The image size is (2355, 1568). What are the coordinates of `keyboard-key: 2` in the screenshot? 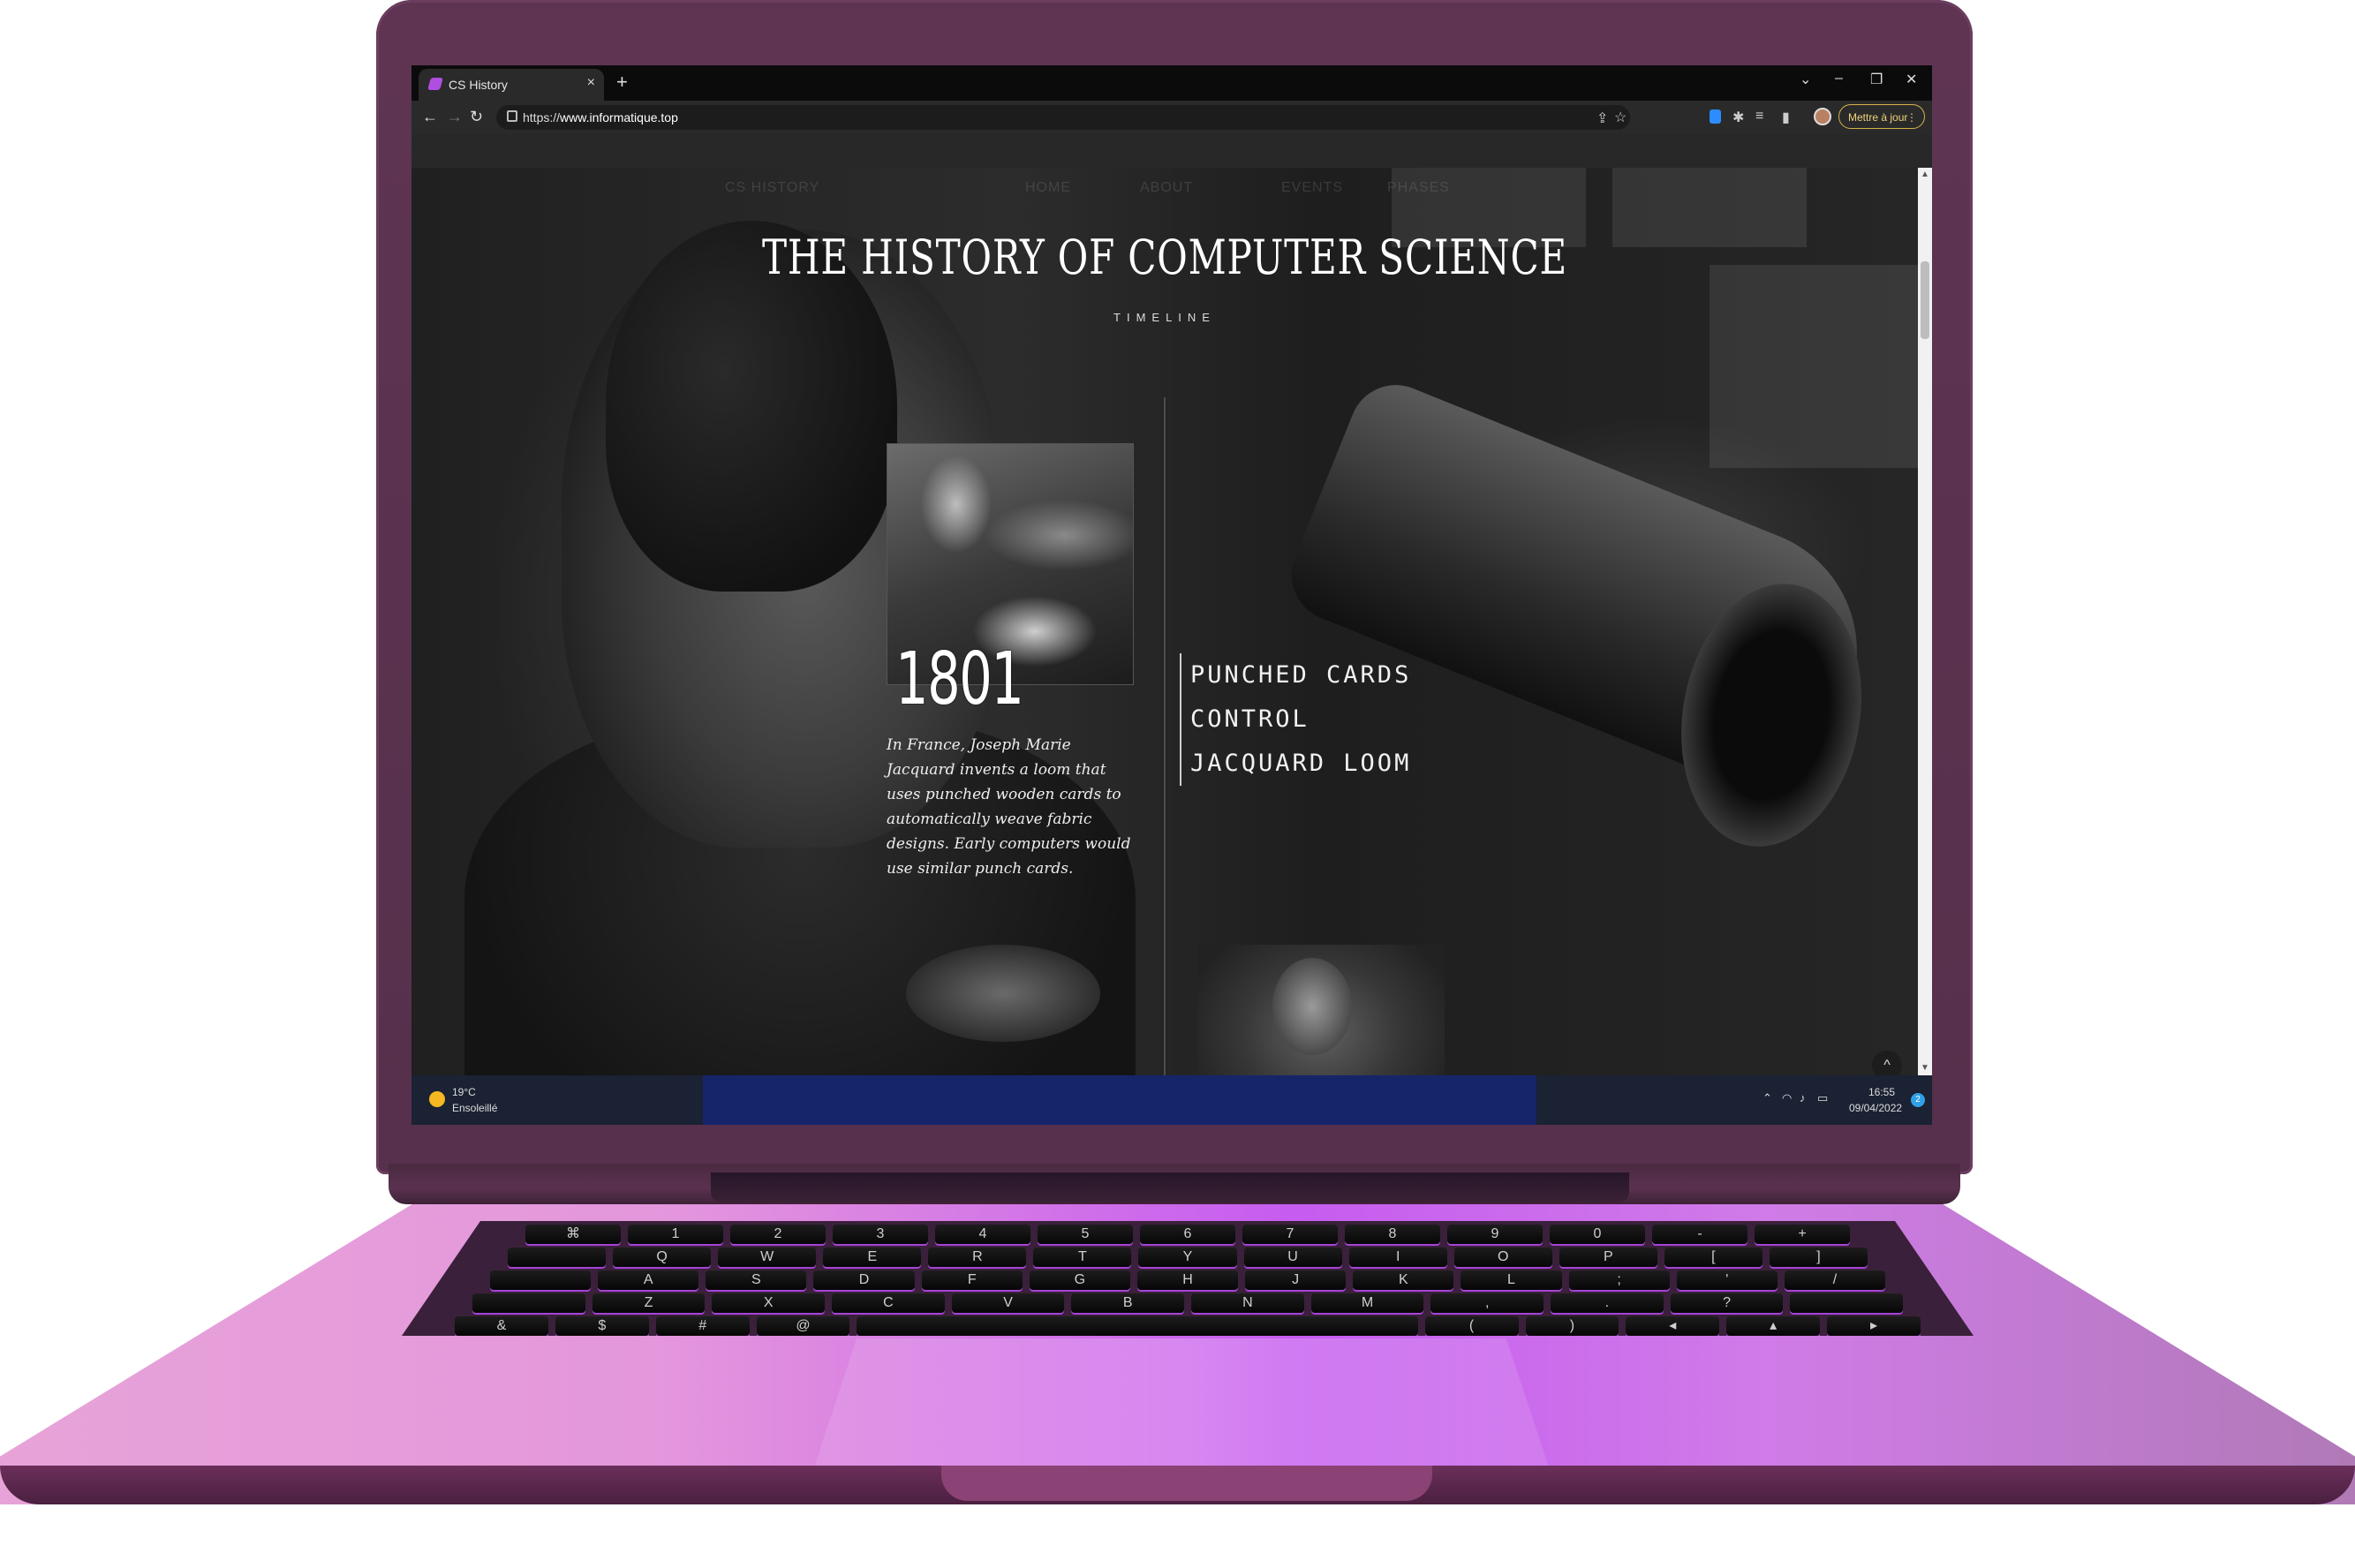 It's located at (778, 1234).